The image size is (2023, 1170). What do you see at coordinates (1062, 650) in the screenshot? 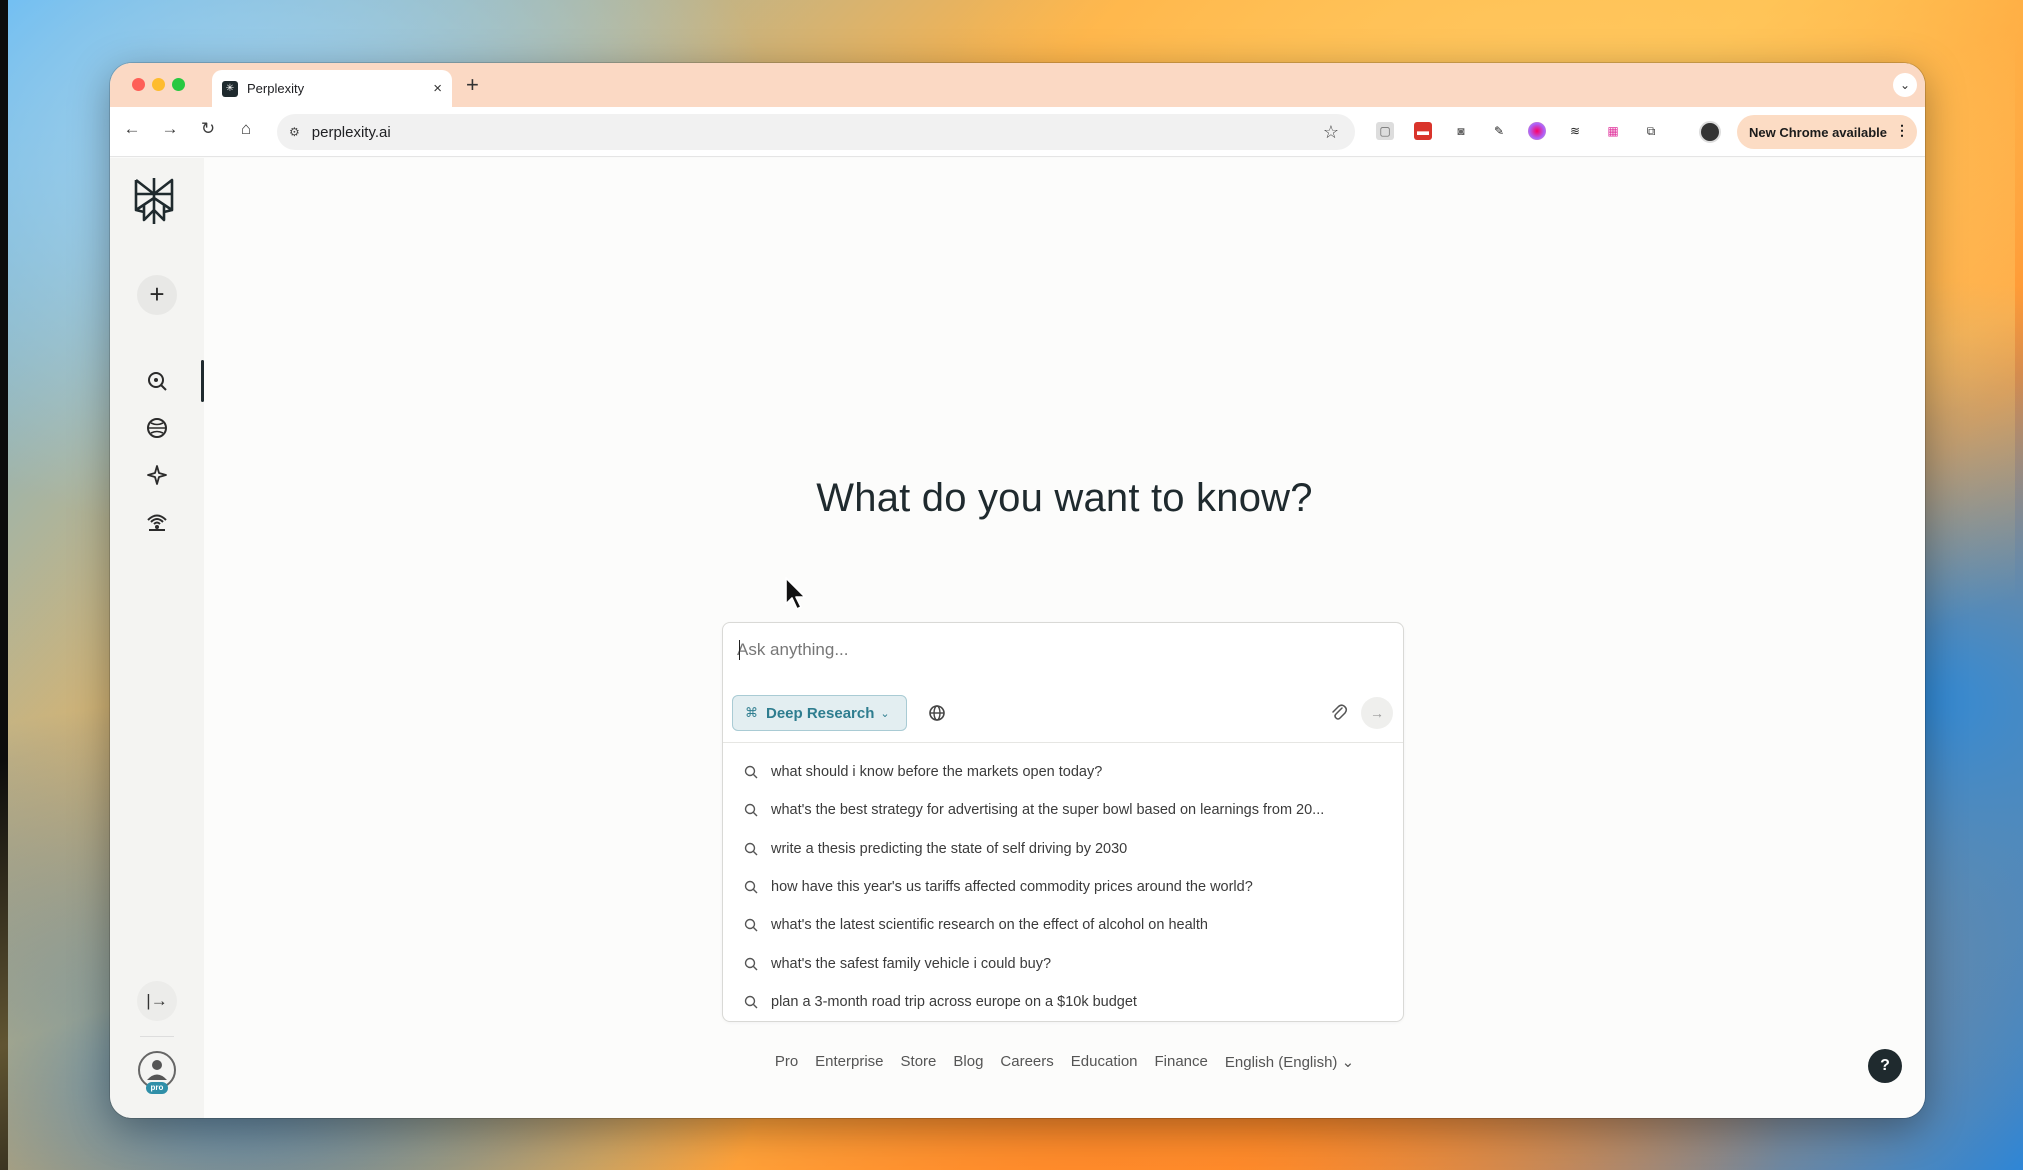
I see `search-input` at bounding box center [1062, 650].